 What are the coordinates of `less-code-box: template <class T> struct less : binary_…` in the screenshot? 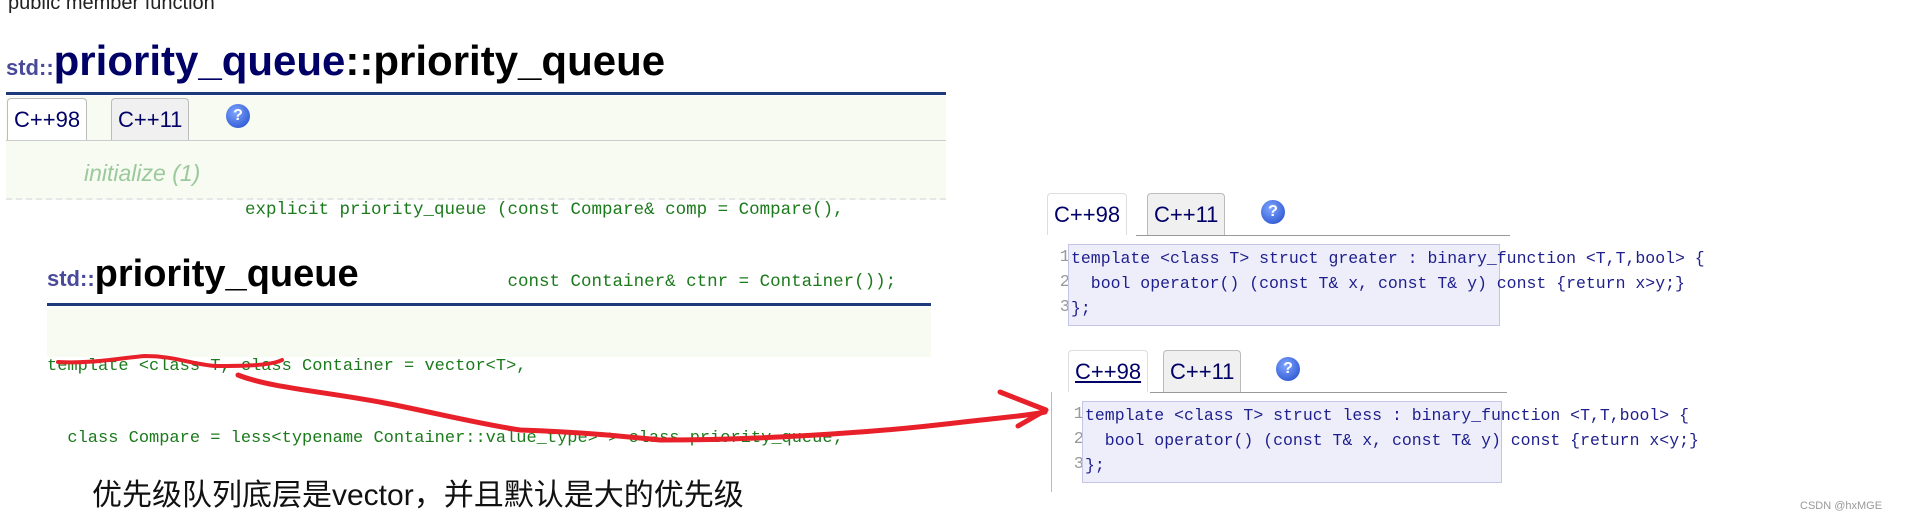 It's located at (1390, 442).